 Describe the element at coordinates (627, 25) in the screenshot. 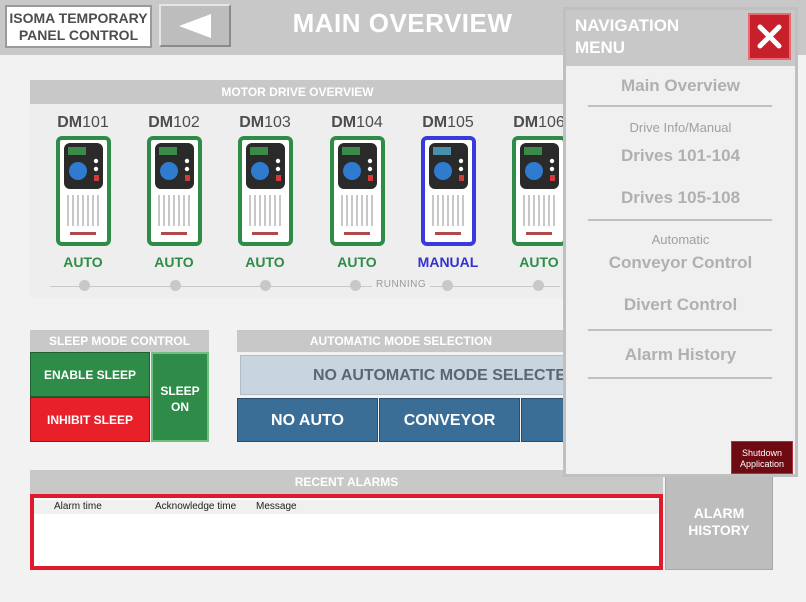

I see `nav-title-line-1: NAVIGATION` at that location.